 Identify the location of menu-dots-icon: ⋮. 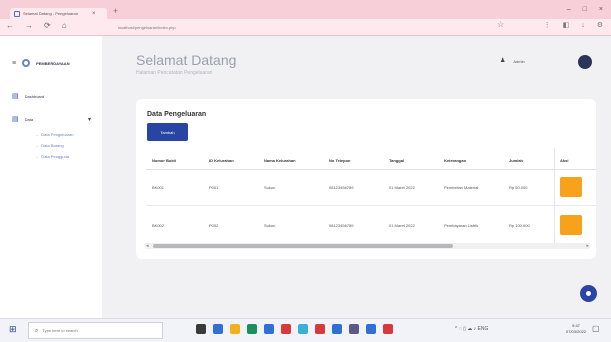
(547, 25).